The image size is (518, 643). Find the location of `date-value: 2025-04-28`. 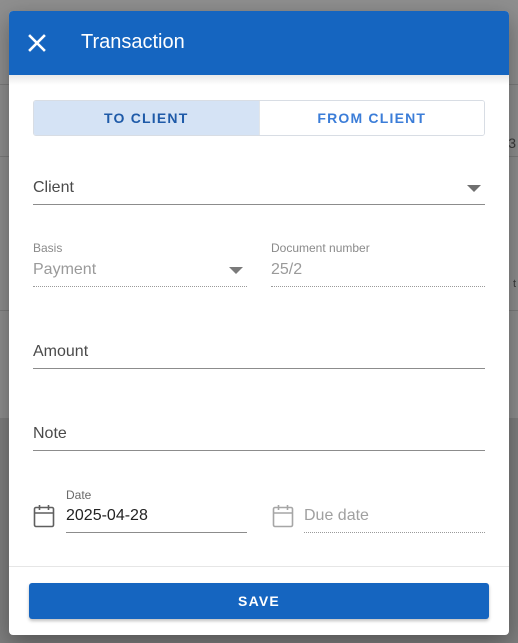

date-value: 2025-04-28 is located at coordinates (107, 515).